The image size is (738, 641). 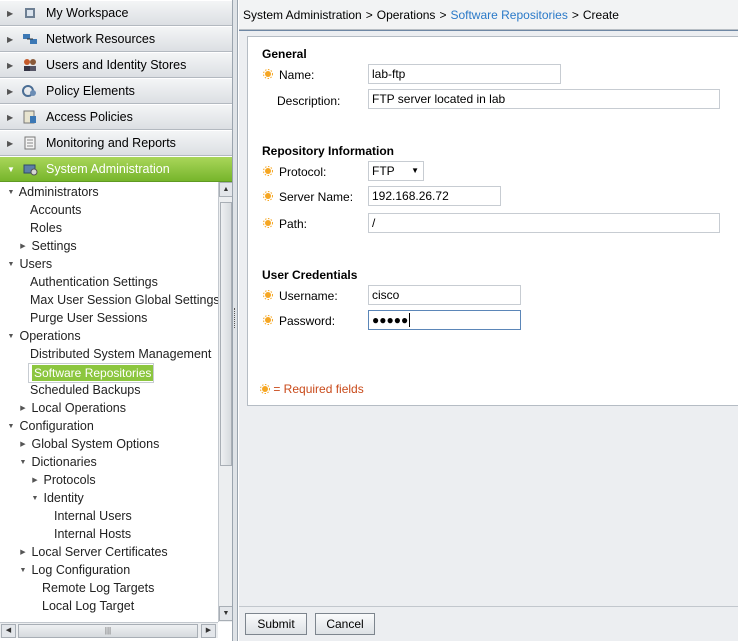 I want to click on access-icon, so click(x=30, y=117).